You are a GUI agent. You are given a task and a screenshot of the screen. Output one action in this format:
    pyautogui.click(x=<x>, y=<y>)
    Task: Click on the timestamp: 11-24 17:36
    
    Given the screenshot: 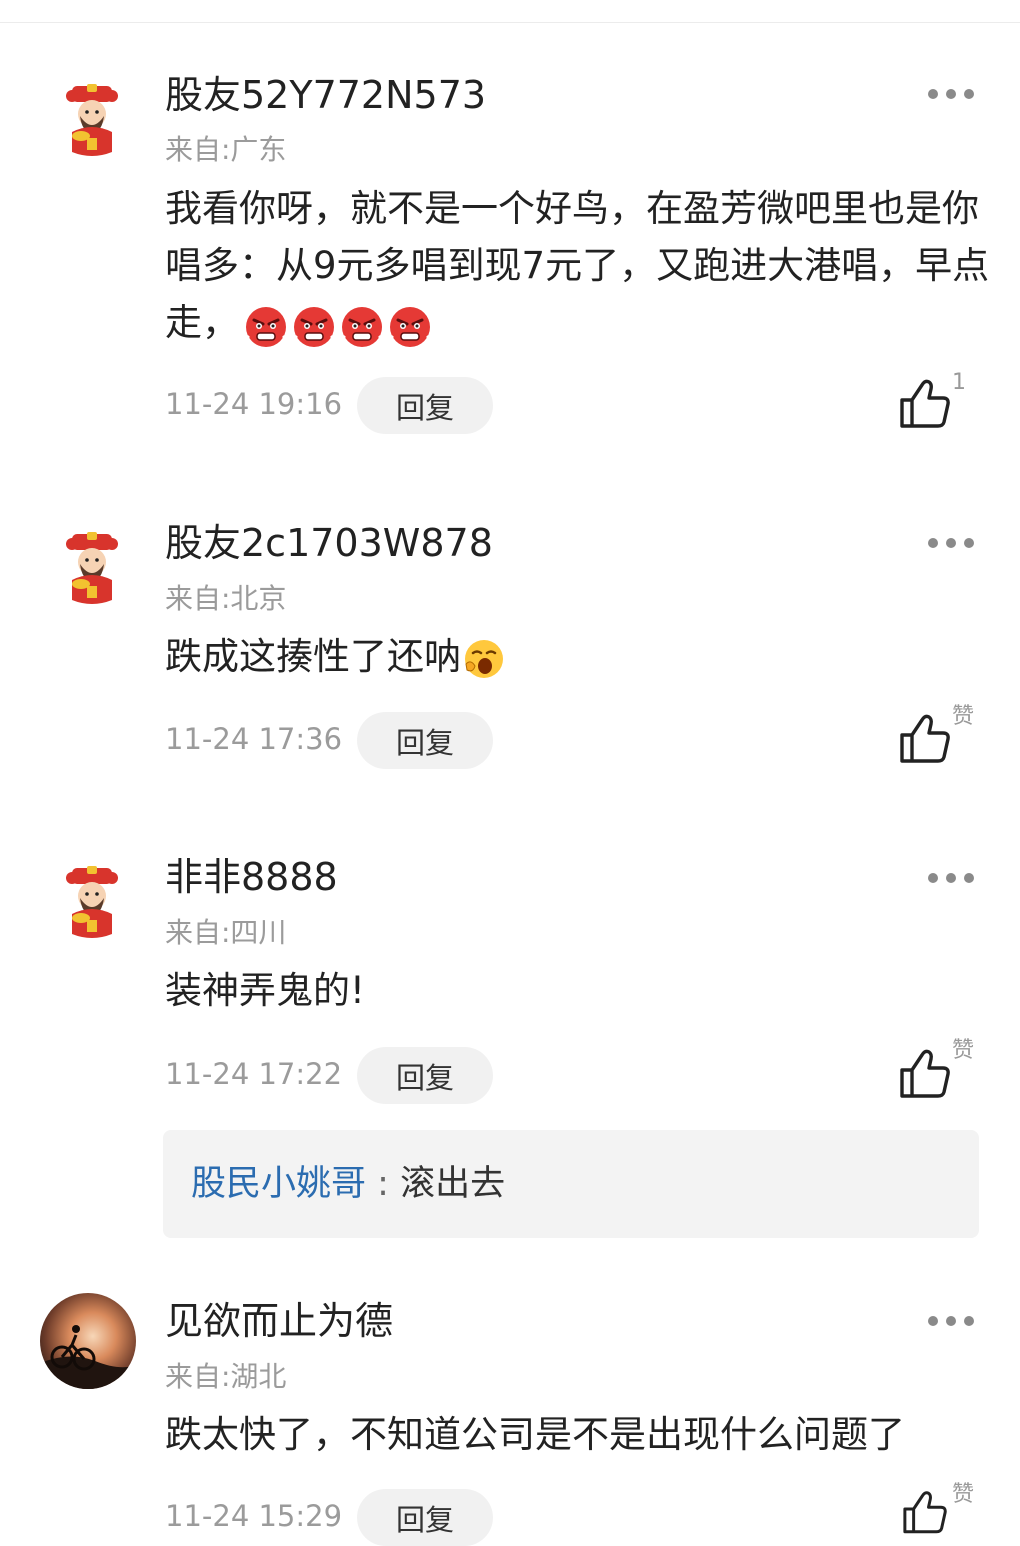 What is the action you would take?
    pyautogui.click(x=254, y=739)
    